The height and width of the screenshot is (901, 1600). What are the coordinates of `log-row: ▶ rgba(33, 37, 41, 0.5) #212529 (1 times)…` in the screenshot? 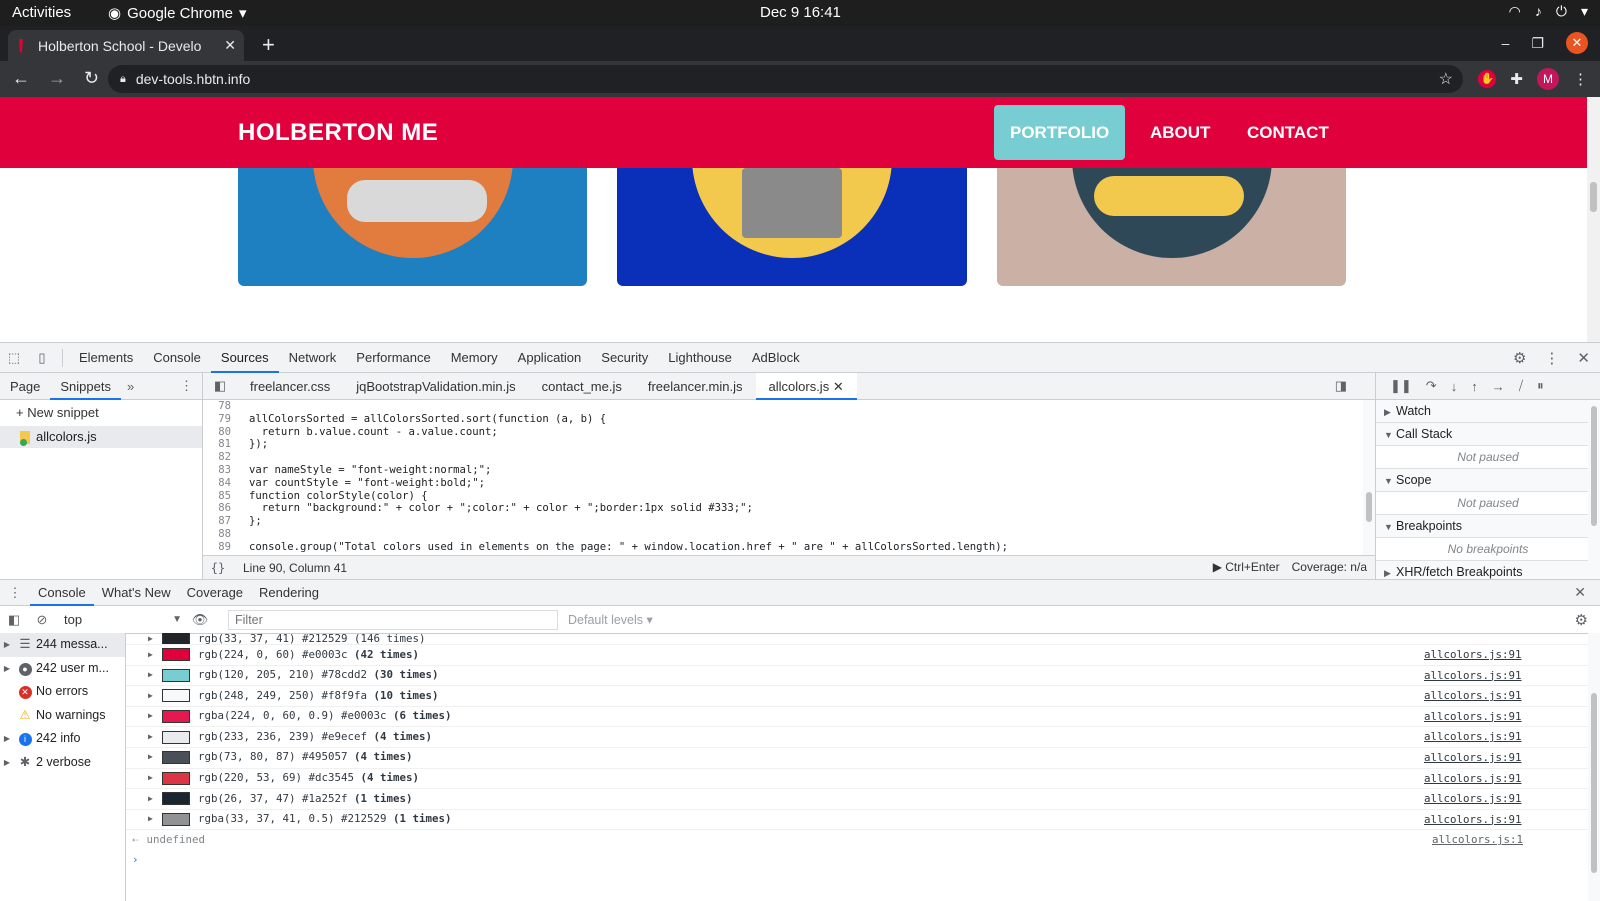 It's located at (863, 820).